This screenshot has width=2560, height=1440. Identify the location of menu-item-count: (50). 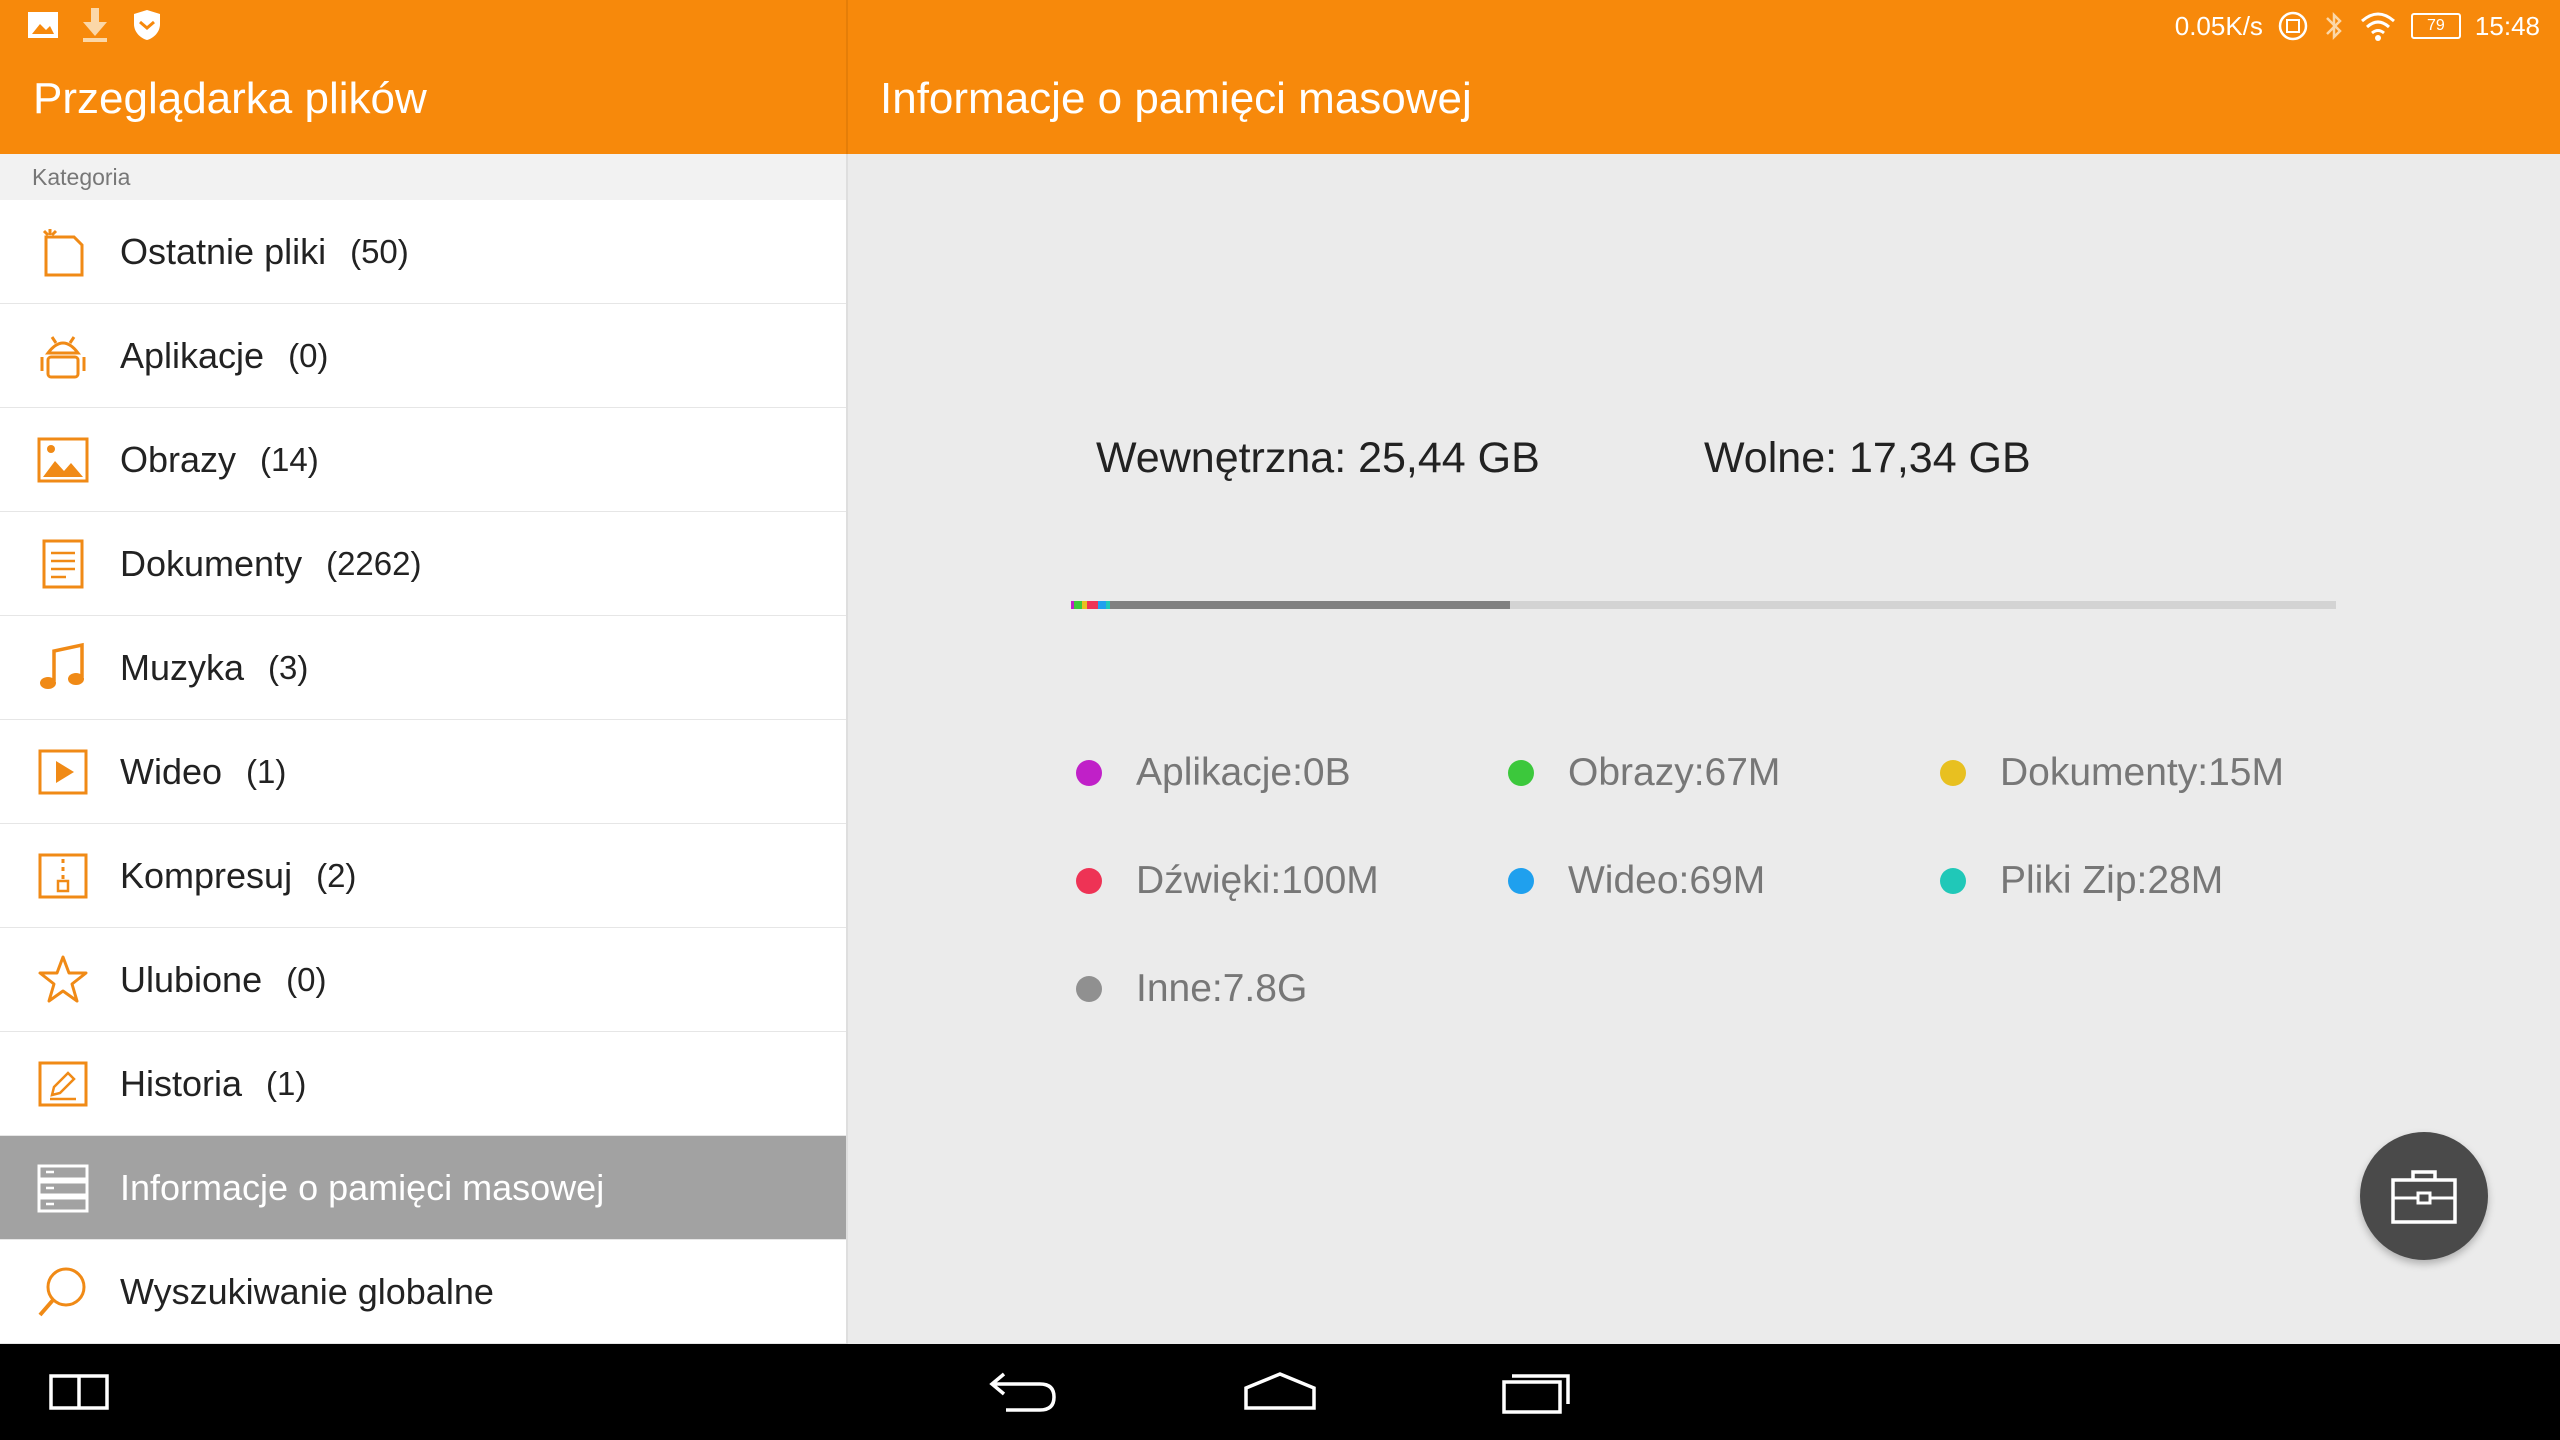
(379, 251).